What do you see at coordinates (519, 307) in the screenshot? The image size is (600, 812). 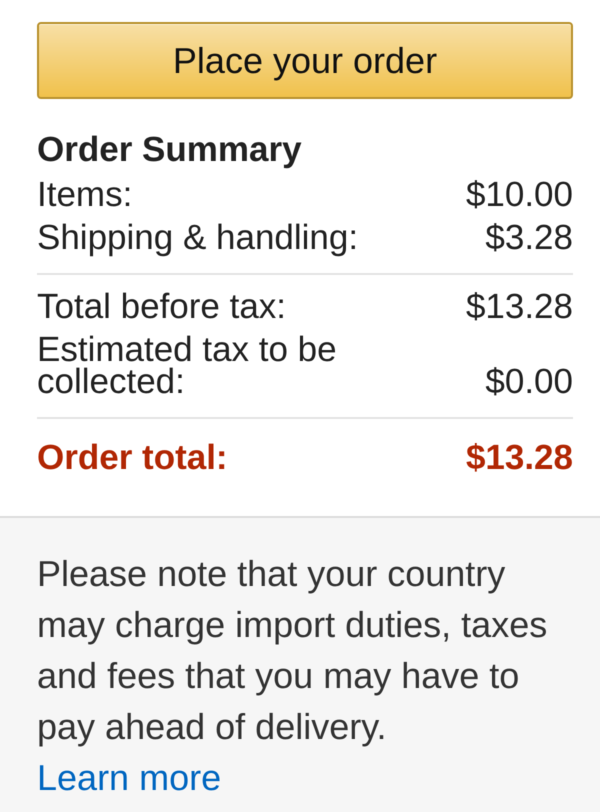 I see `summary-amount: $13.28` at bounding box center [519, 307].